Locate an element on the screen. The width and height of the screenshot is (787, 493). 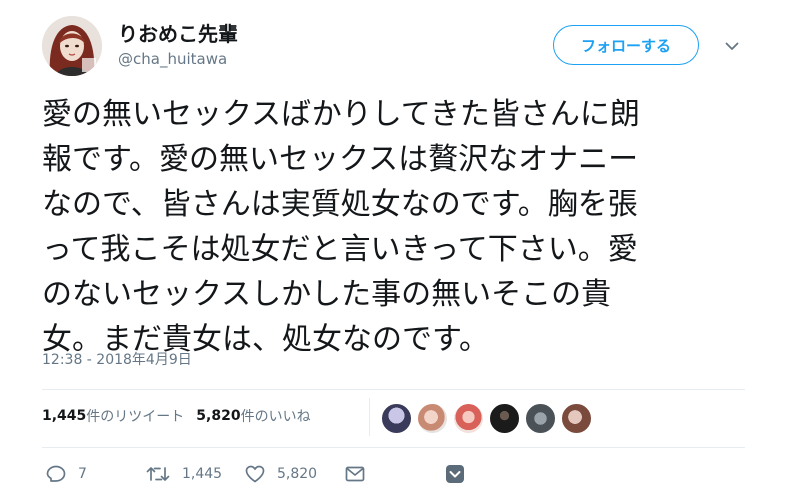
retweet-button: 1,445 is located at coordinates (184, 474).